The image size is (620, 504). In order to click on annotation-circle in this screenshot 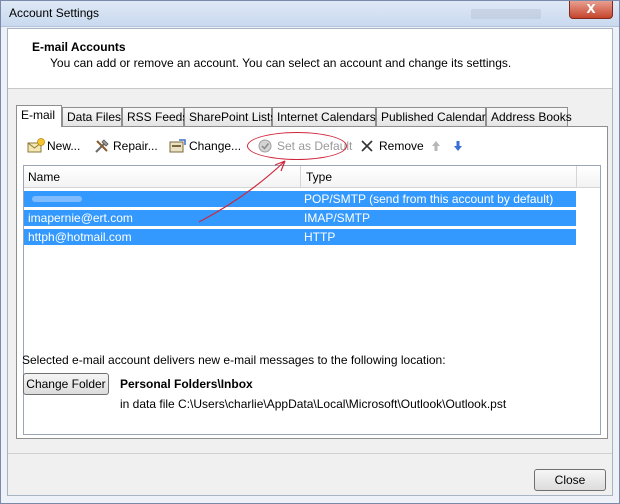, I will do `click(297, 146)`.